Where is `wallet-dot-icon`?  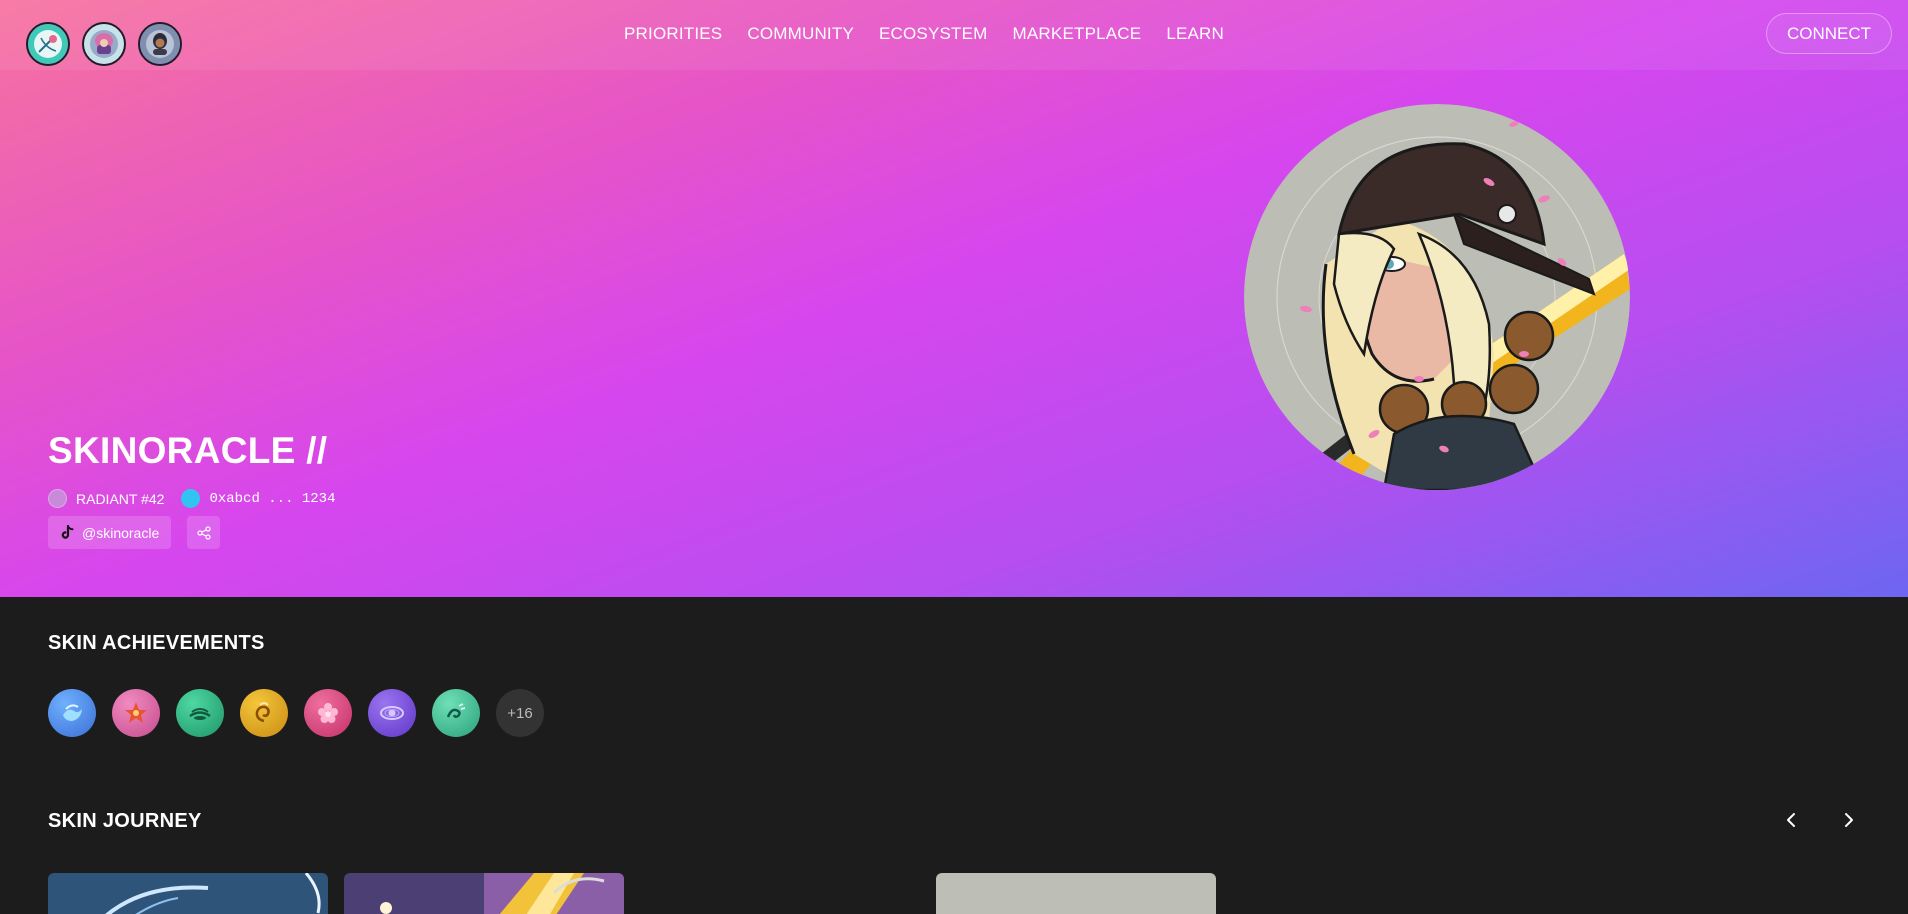 wallet-dot-icon is located at coordinates (191, 498).